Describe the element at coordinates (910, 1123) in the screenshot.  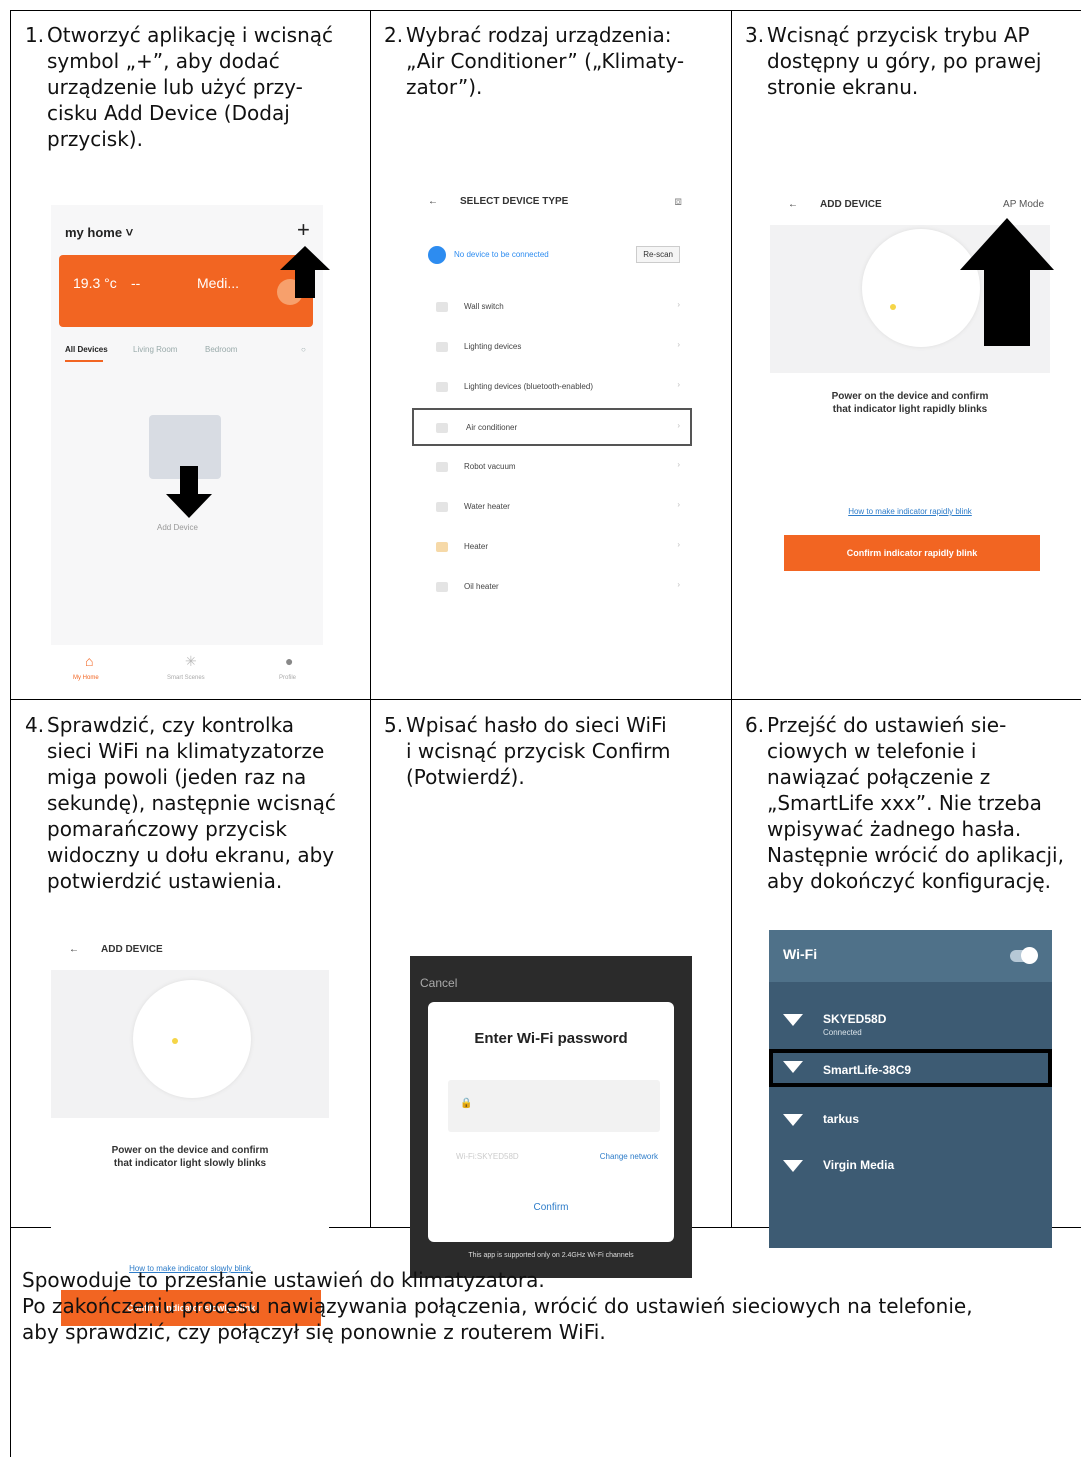
I see `network-item: tarkus` at that location.